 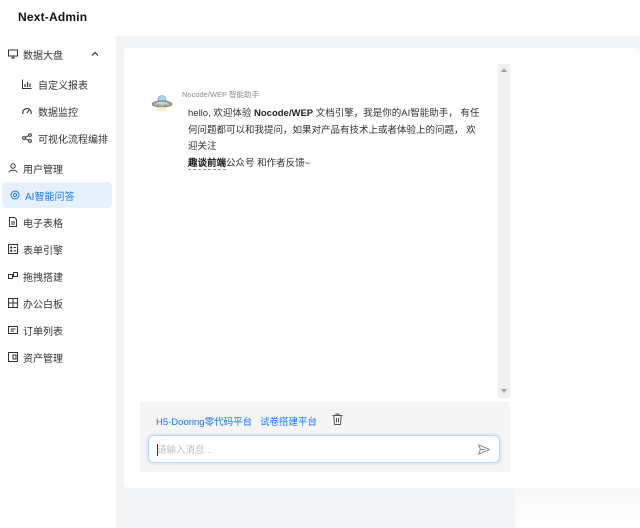 I want to click on app-title: Next-Admin, so click(x=53, y=17).